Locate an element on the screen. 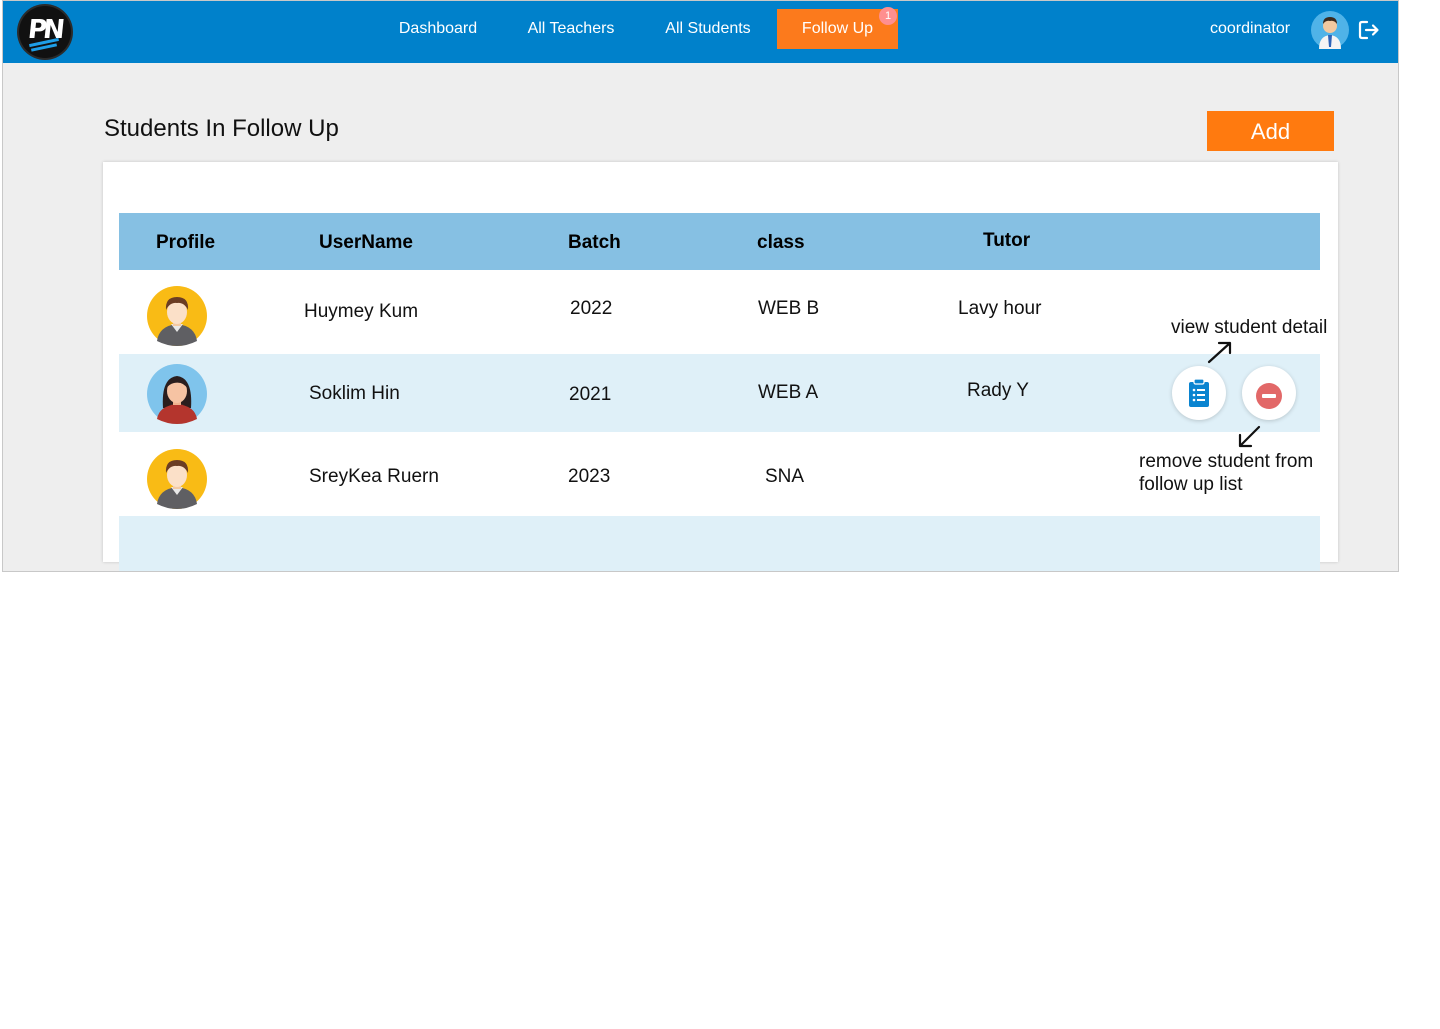 The image size is (1440, 1029). header-username: UserName is located at coordinates (366, 242).